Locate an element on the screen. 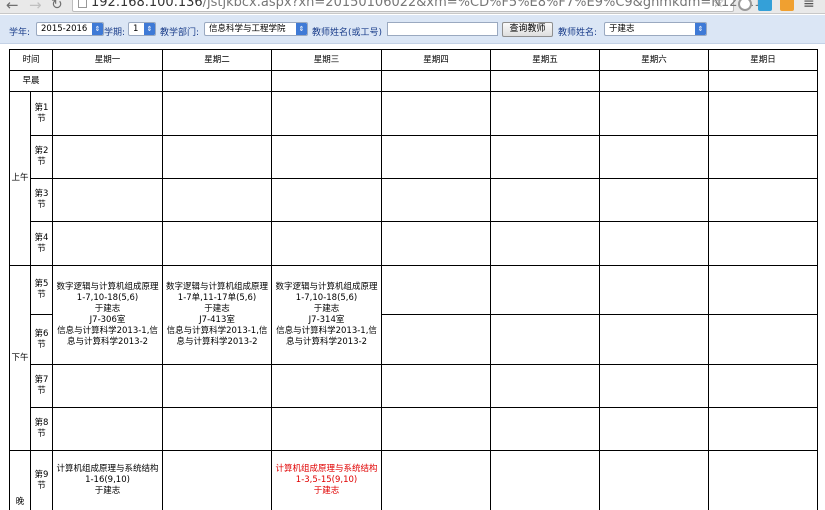 This screenshot has width=825, height=510. early-morning-label: 早晨 is located at coordinates (31, 81).